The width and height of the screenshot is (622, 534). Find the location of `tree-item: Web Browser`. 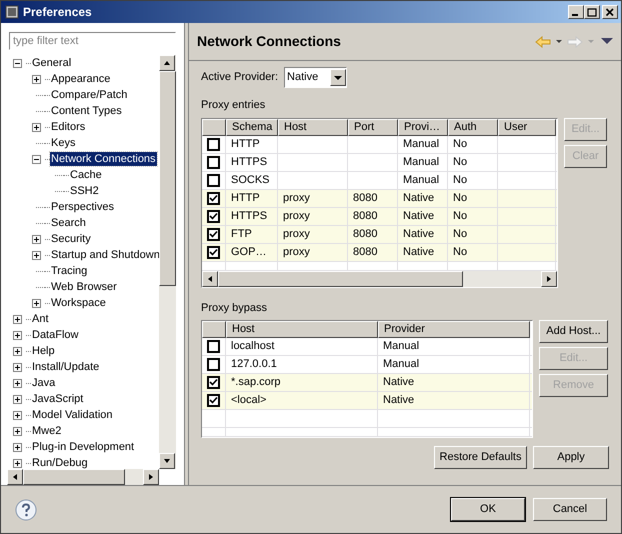

tree-item: Web Browser is located at coordinates (84, 287).